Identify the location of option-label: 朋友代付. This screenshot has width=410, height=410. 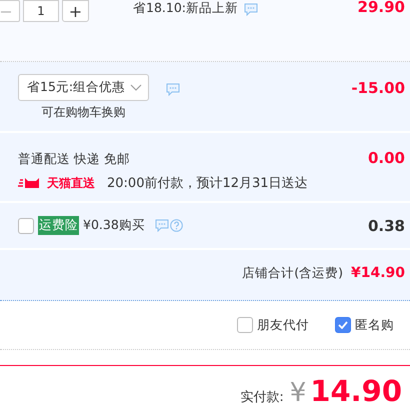
(283, 325).